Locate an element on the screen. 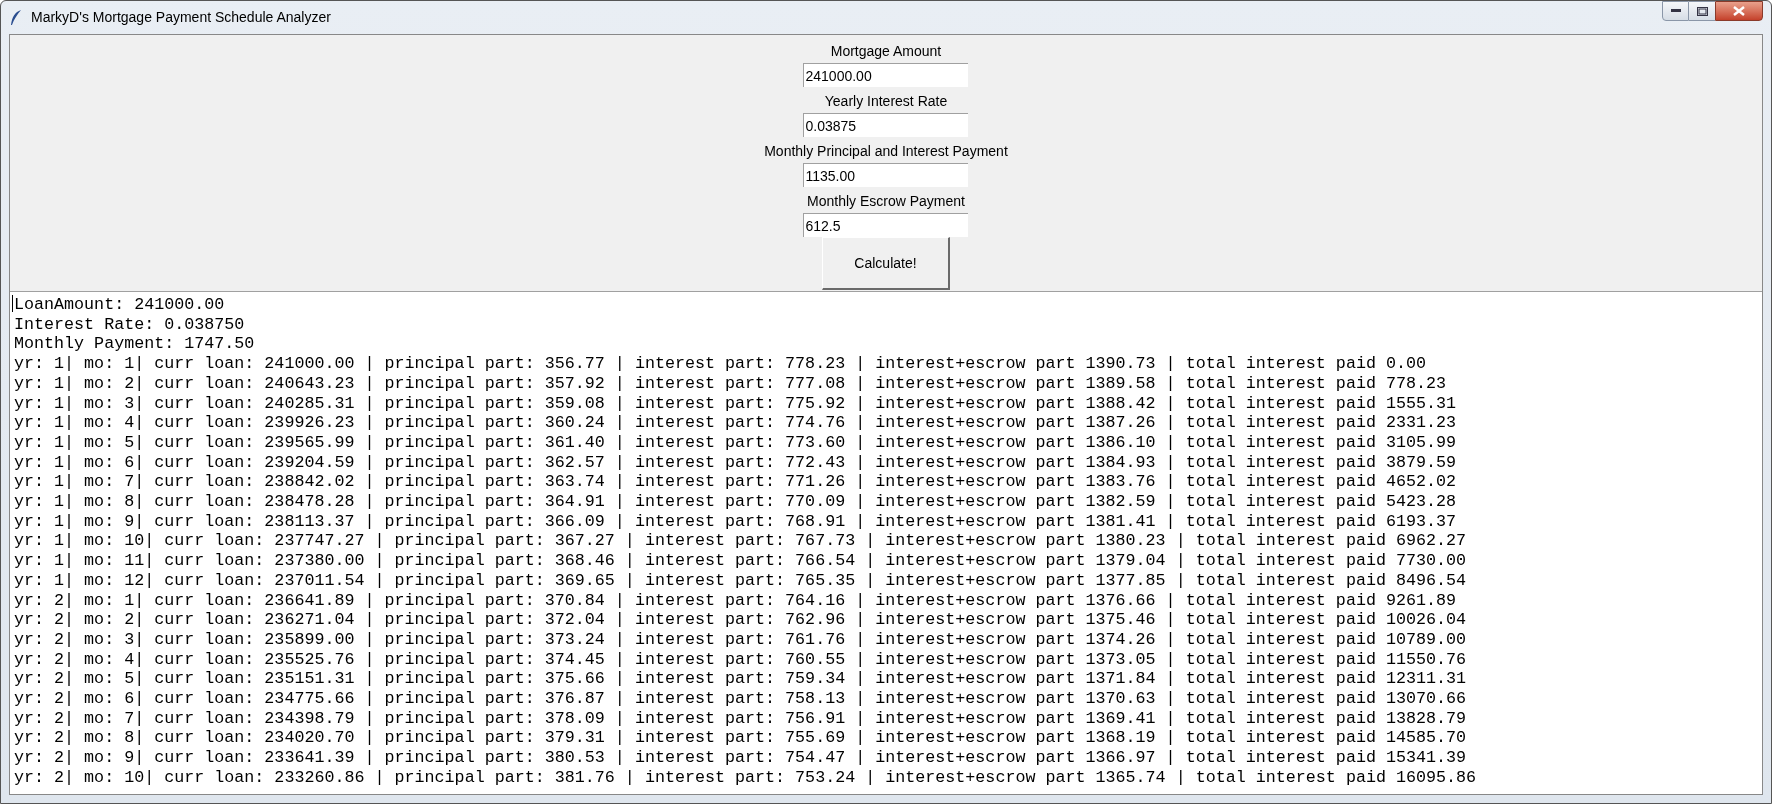 The image size is (1772, 804). feather-icon is located at coordinates (16, 17).